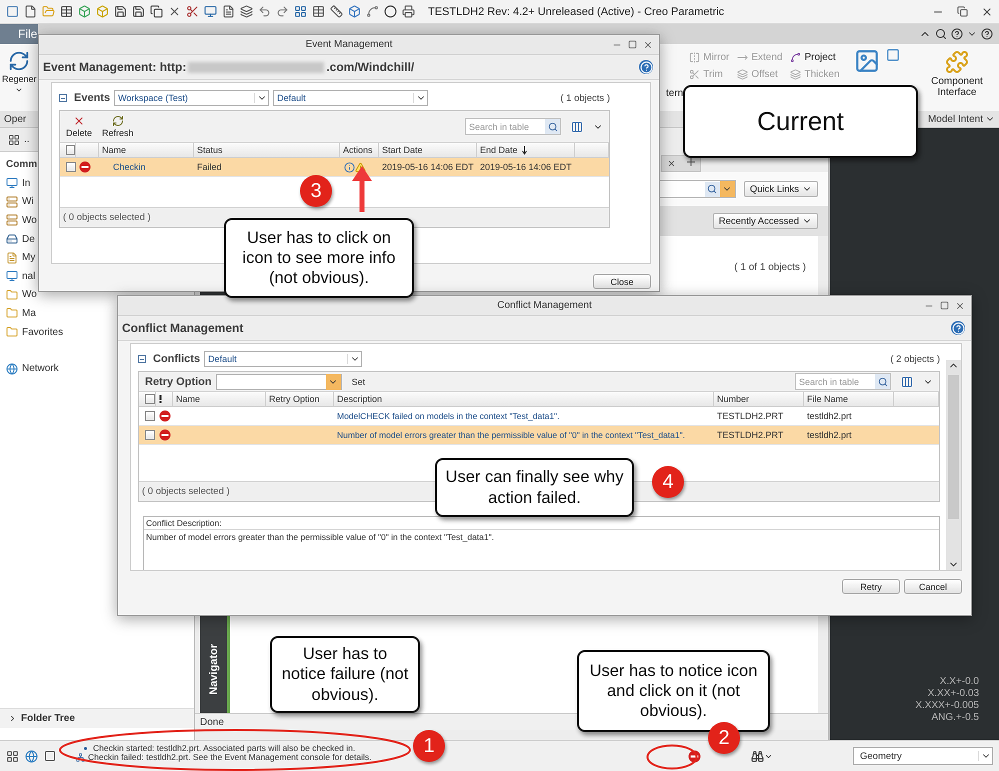  I want to click on tolerance-text: ANG.+-0.5, so click(955, 718).